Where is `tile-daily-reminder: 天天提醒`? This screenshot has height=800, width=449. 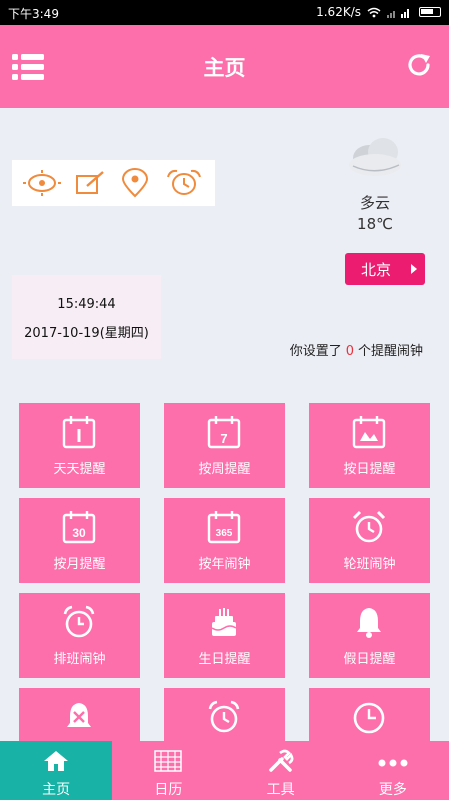
tile-daily-reminder: 天天提醒 is located at coordinates (79, 445).